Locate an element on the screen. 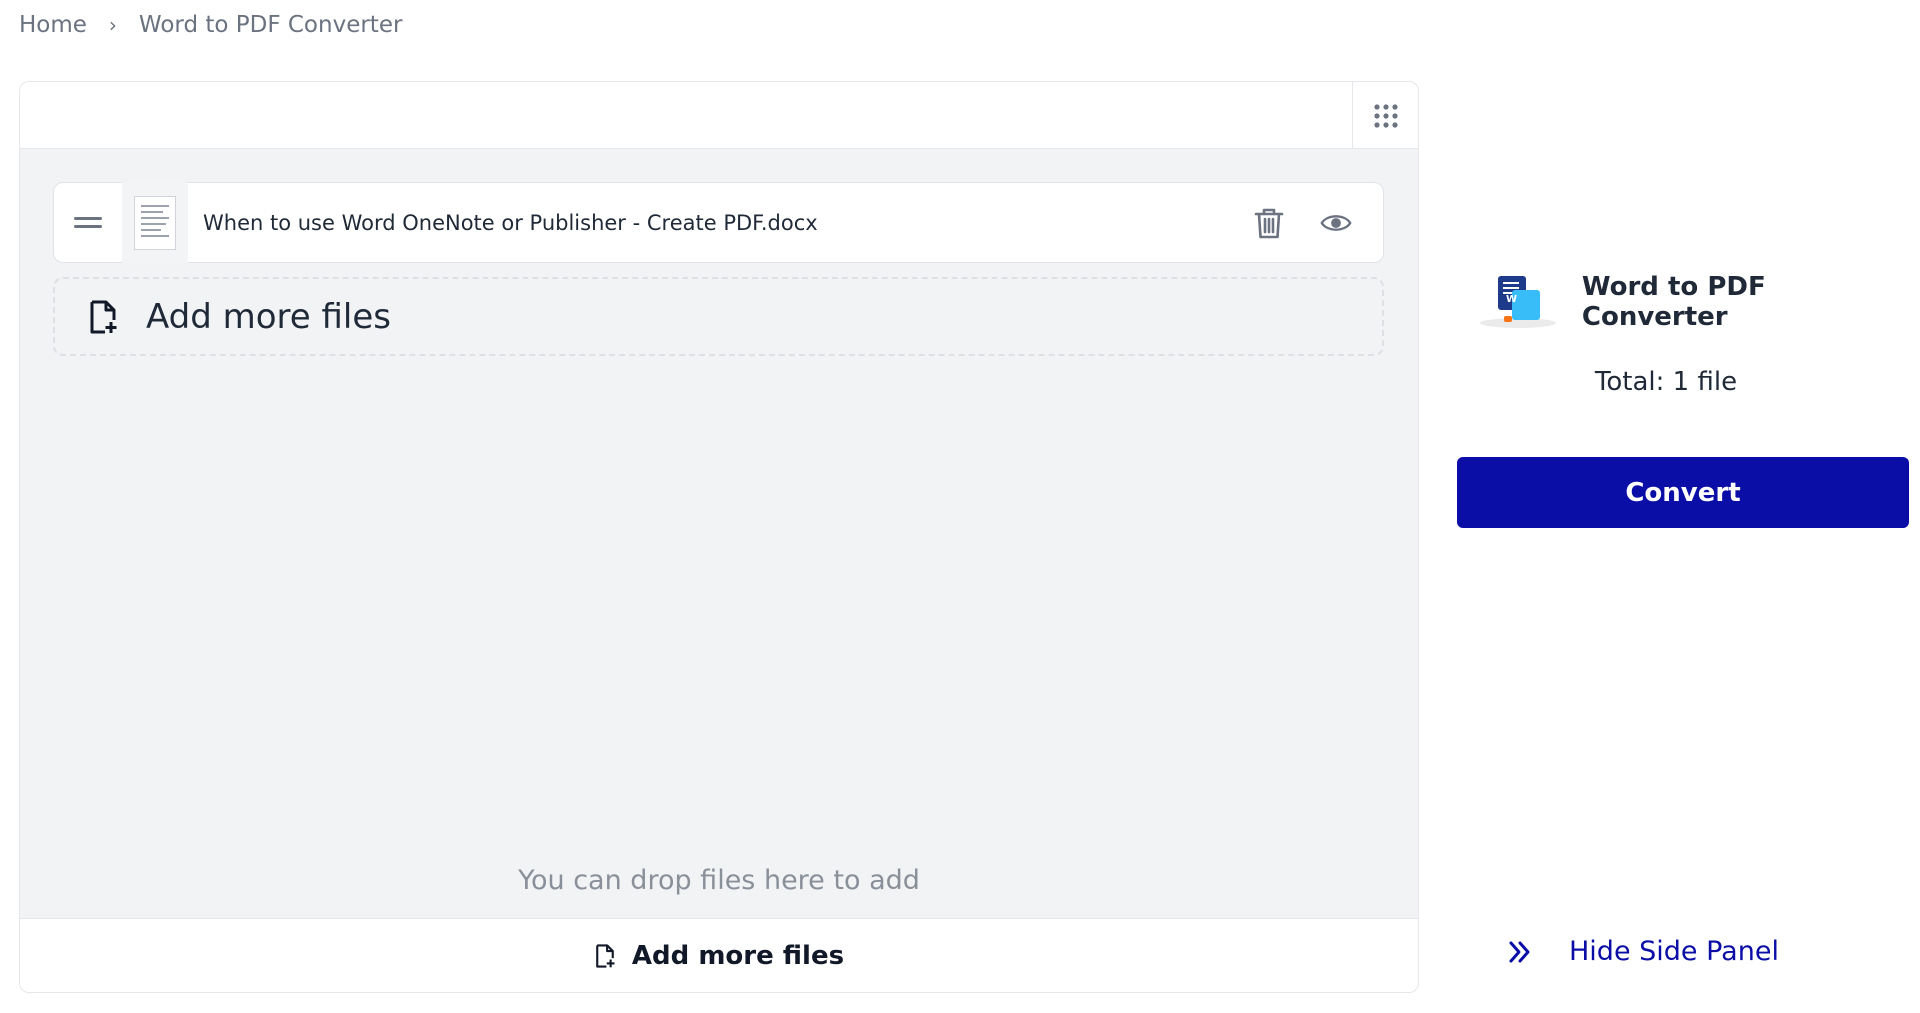 Image resolution: width=1920 pixels, height=1013 pixels. hide-side-panel-button: Hide Side Panel is located at coordinates (1643, 951).